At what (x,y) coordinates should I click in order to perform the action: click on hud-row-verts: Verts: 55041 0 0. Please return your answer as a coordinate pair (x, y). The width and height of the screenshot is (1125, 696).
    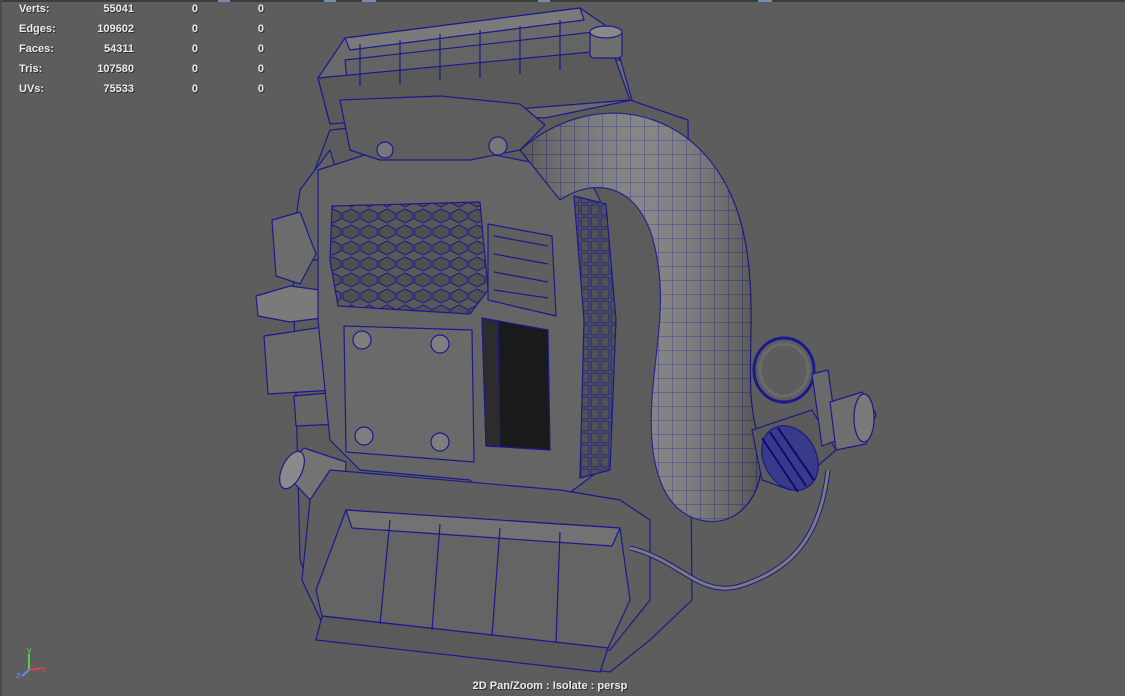
    Looking at the image, I should click on (140, 10).